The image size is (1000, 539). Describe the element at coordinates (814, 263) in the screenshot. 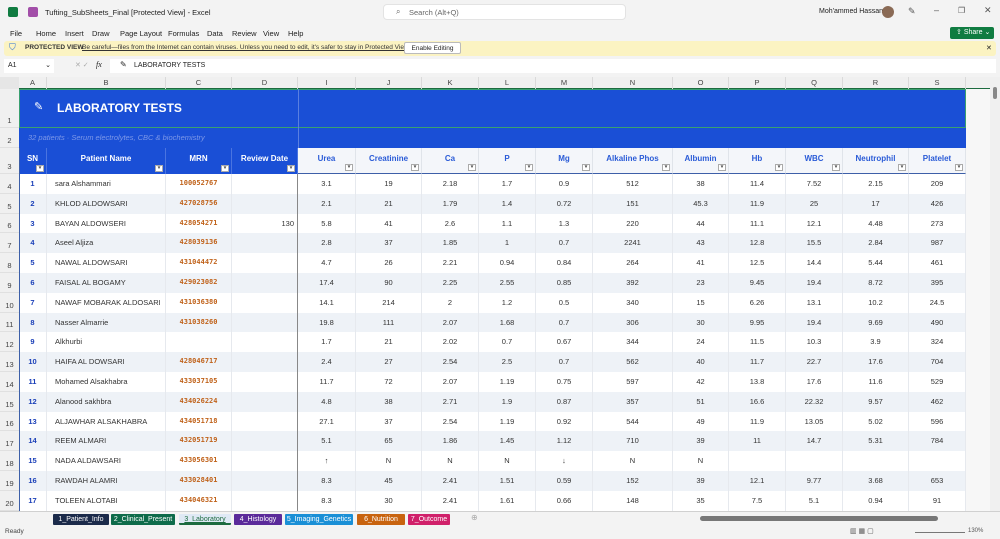

I see `lab-value-wbc: 14.4` at that location.